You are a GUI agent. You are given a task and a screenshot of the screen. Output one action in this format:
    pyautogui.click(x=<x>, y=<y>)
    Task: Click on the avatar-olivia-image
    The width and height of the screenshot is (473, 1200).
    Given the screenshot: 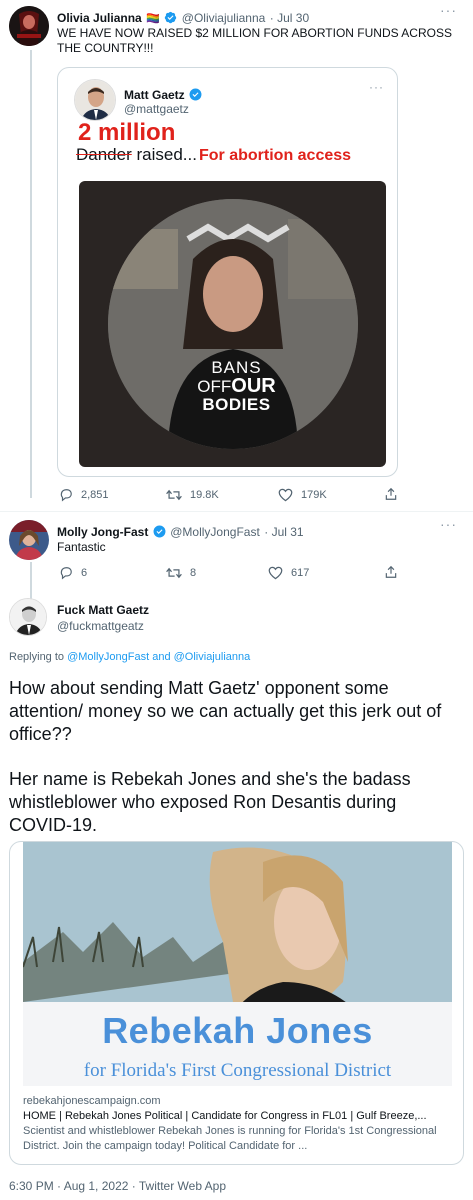 What is the action you would take?
    pyautogui.click(x=29, y=26)
    